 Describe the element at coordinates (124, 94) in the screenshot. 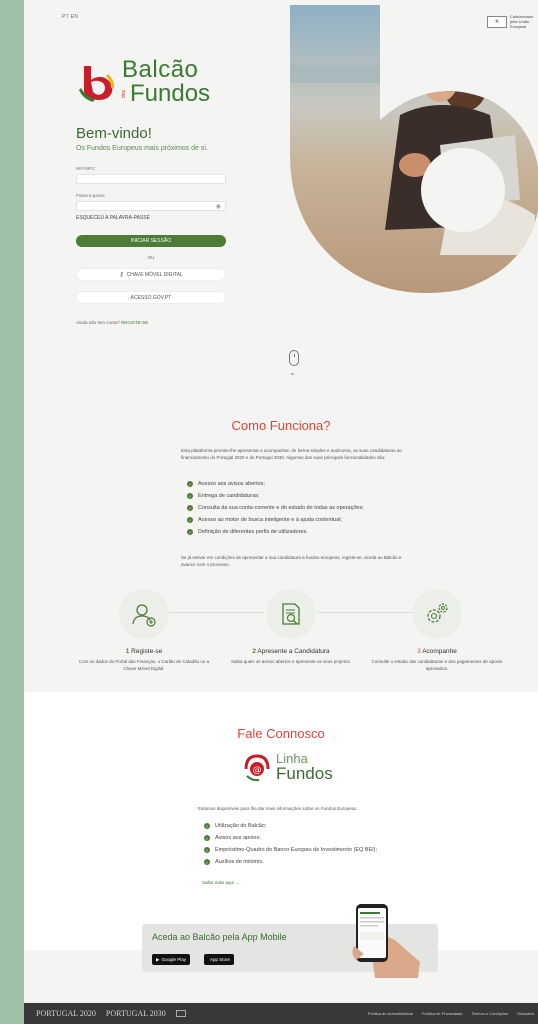

I see `logo-word-dos: dos` at that location.